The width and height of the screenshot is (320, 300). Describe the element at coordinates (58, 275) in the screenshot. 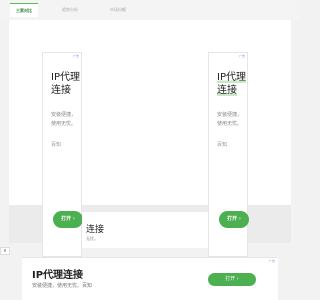

I see `banner-title: IP代理连接` at that location.